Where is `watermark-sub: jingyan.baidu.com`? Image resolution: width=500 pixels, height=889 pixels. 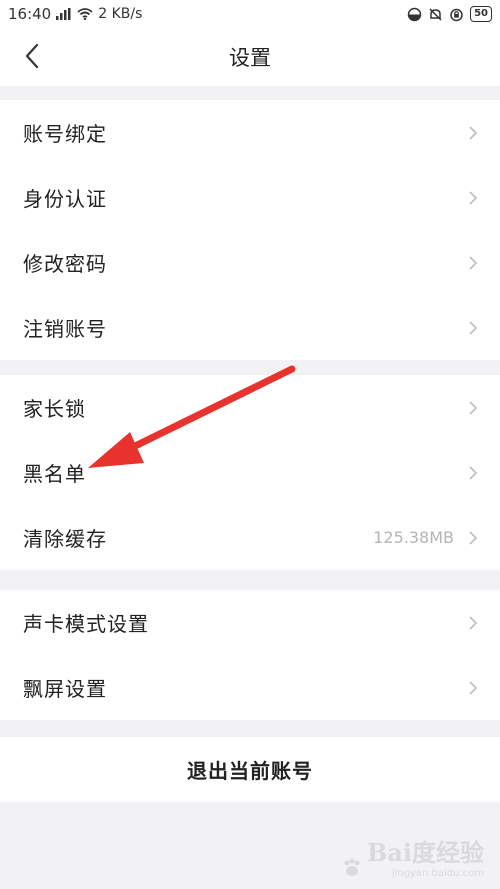 watermark-sub: jingyan.baidu.com is located at coordinates (437, 873).